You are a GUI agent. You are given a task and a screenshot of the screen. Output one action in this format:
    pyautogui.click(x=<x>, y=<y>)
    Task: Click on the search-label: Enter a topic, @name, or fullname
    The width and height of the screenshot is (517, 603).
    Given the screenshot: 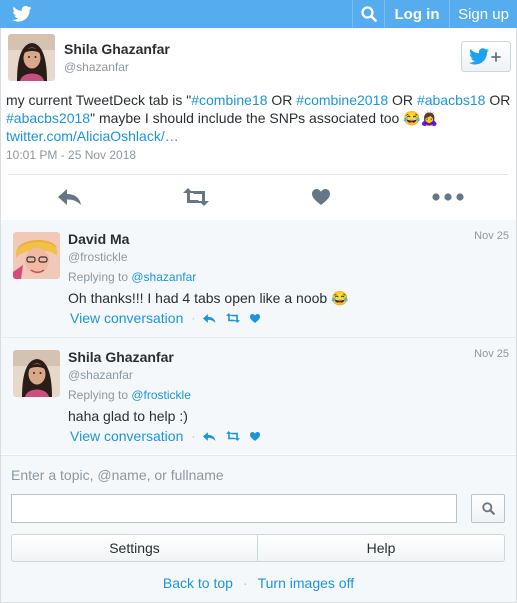 What is the action you would take?
    pyautogui.click(x=117, y=475)
    